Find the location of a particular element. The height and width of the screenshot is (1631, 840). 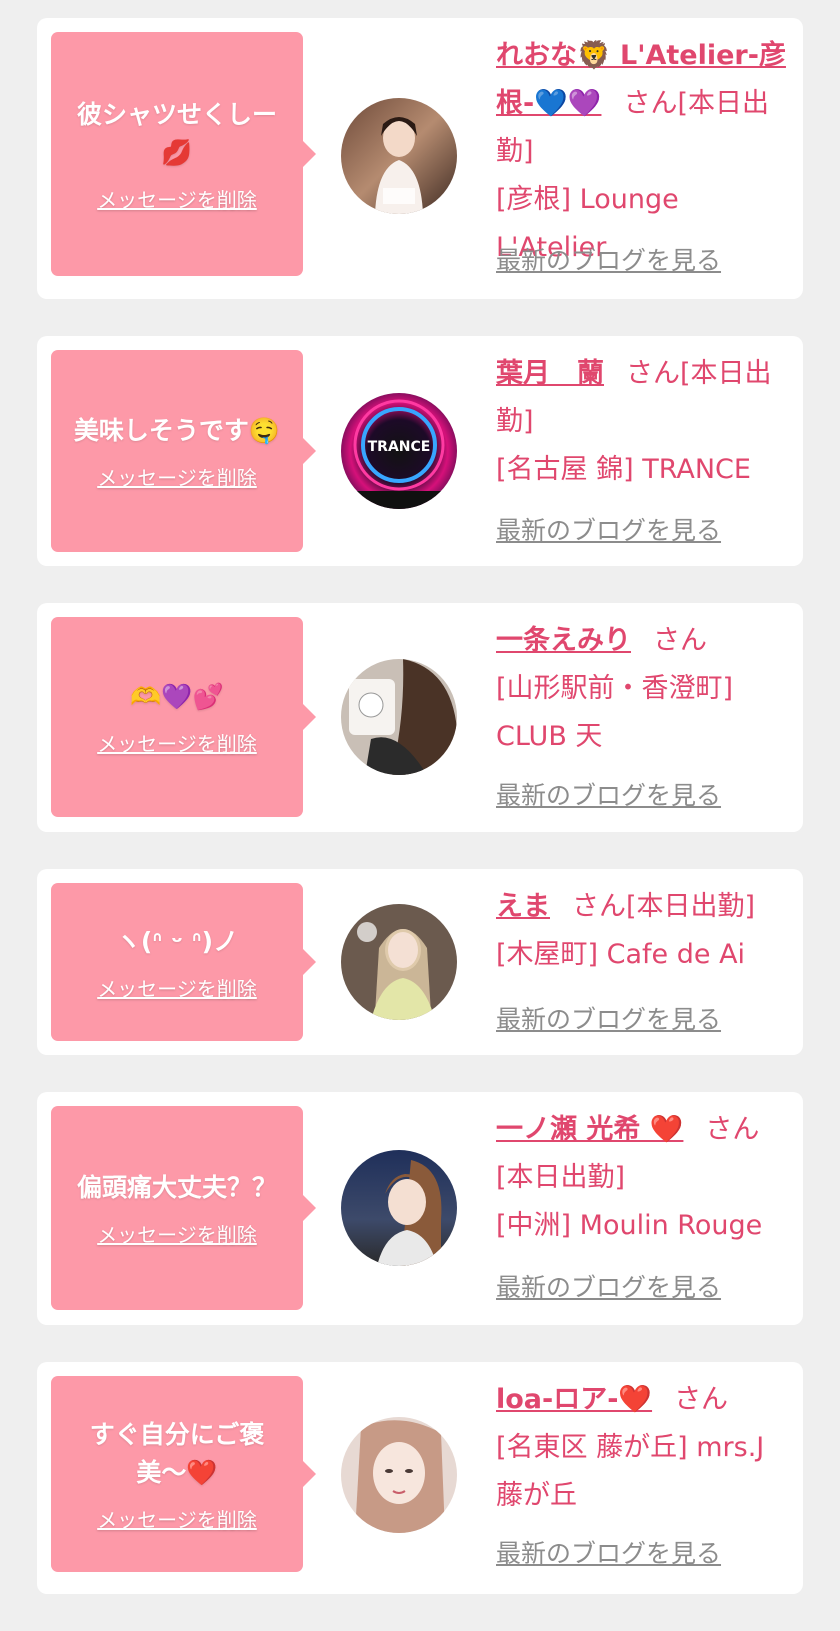

message-bubble: 偏頭痛大丈夫？？ メッセージを削除 is located at coordinates (183, 1208).